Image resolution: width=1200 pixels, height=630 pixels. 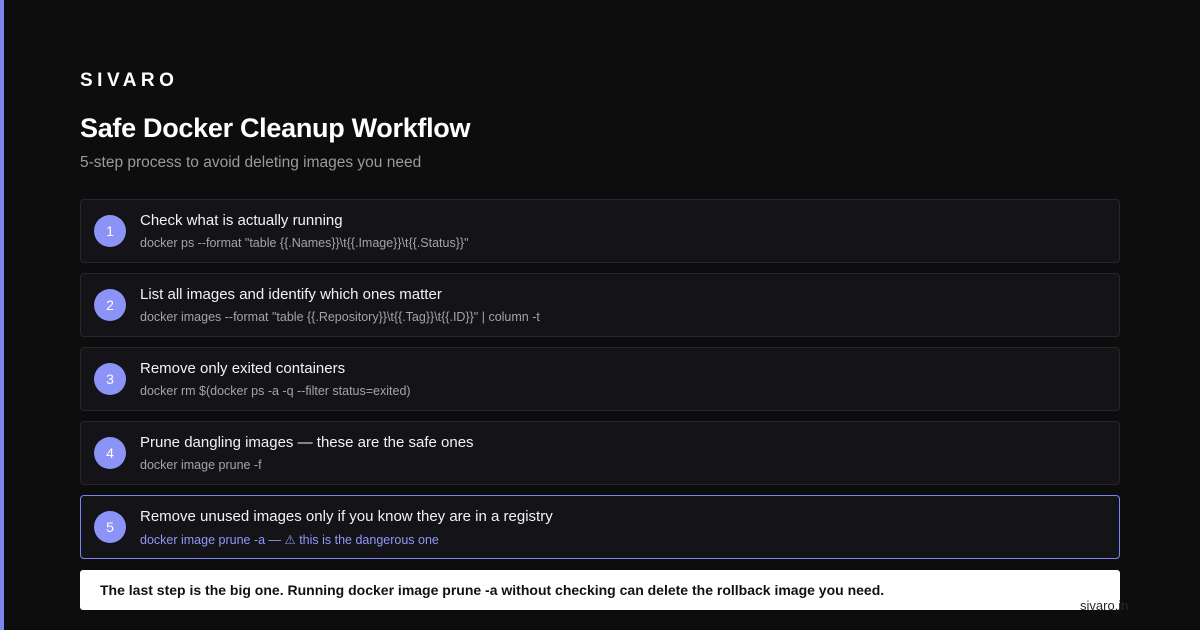 What do you see at coordinates (110, 379) in the screenshot?
I see `step-number-badge: 3` at bounding box center [110, 379].